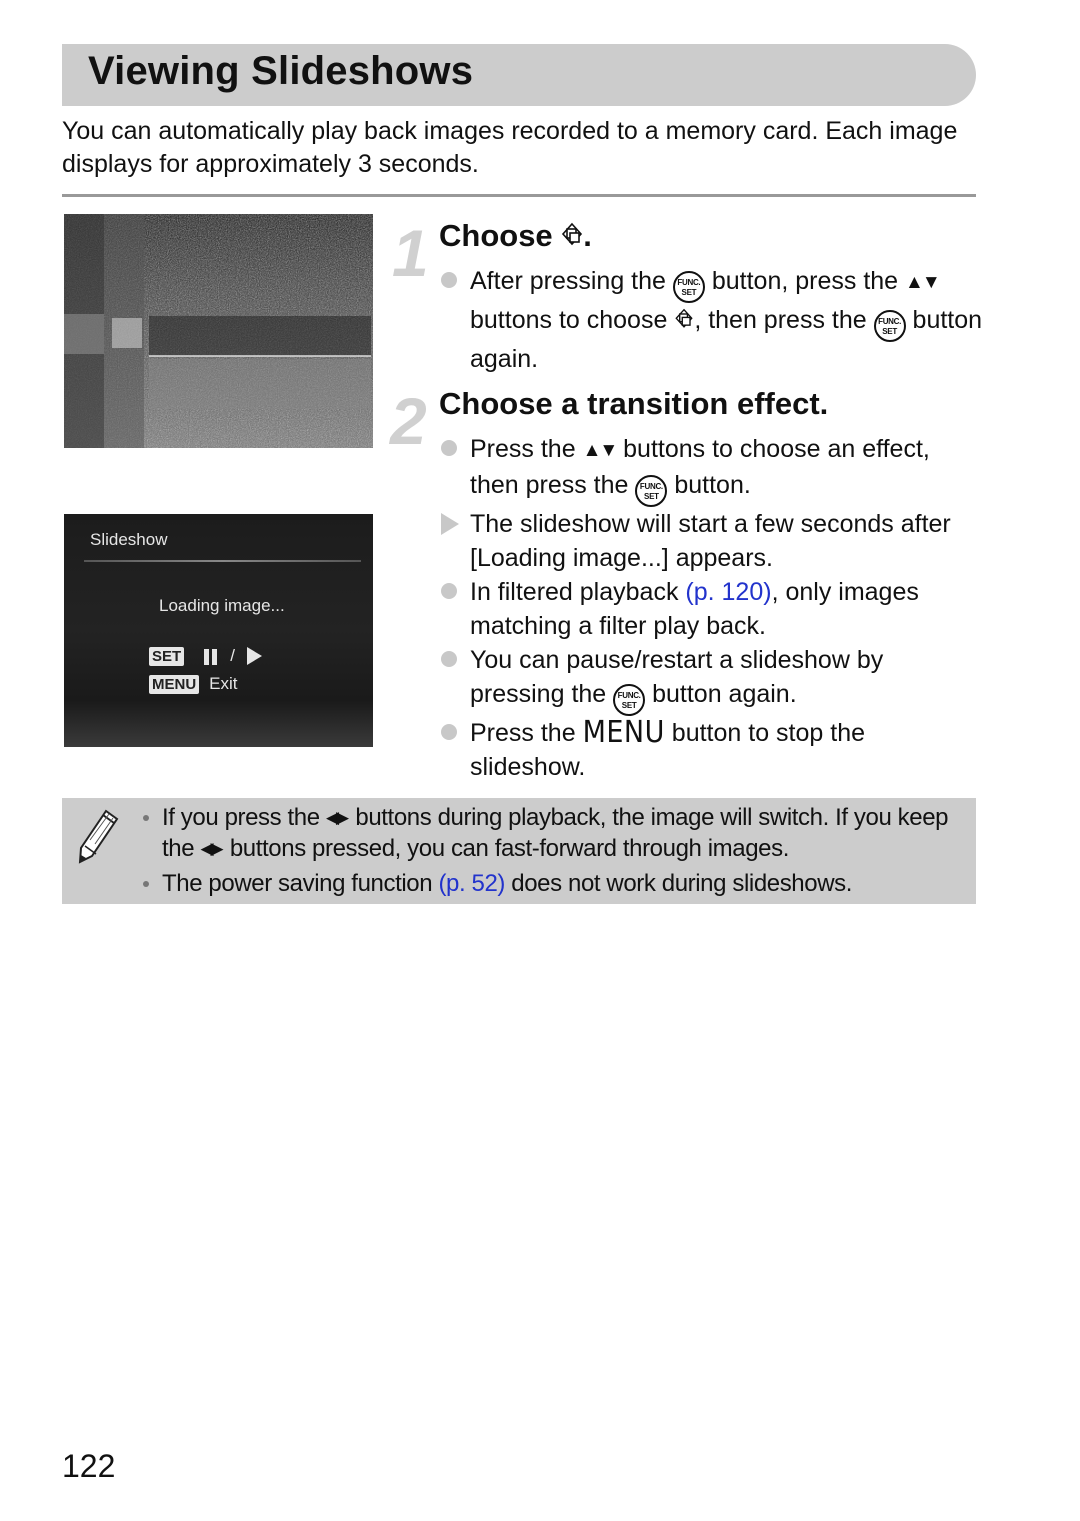 This screenshot has width=1080, height=1521. What do you see at coordinates (167, 656) in the screenshot?
I see `cam-set-key: SET` at bounding box center [167, 656].